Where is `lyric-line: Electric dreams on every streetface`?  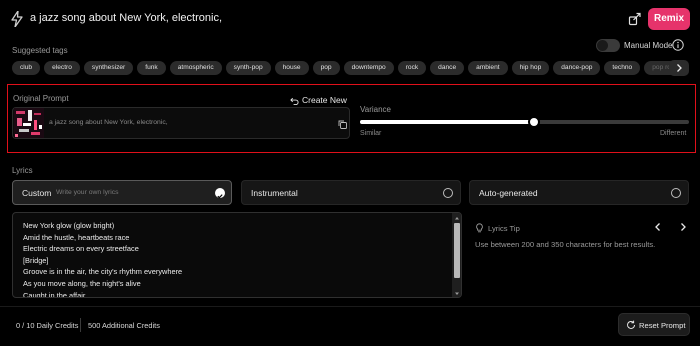 lyric-line: Electric dreams on every streetface is located at coordinates (81, 249).